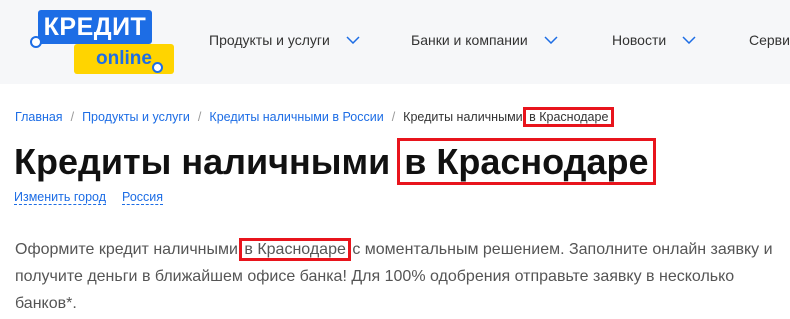 The image size is (790, 319). What do you see at coordinates (295, 249) in the screenshot?
I see `lead-highlight: в Краснодаре` at bounding box center [295, 249].